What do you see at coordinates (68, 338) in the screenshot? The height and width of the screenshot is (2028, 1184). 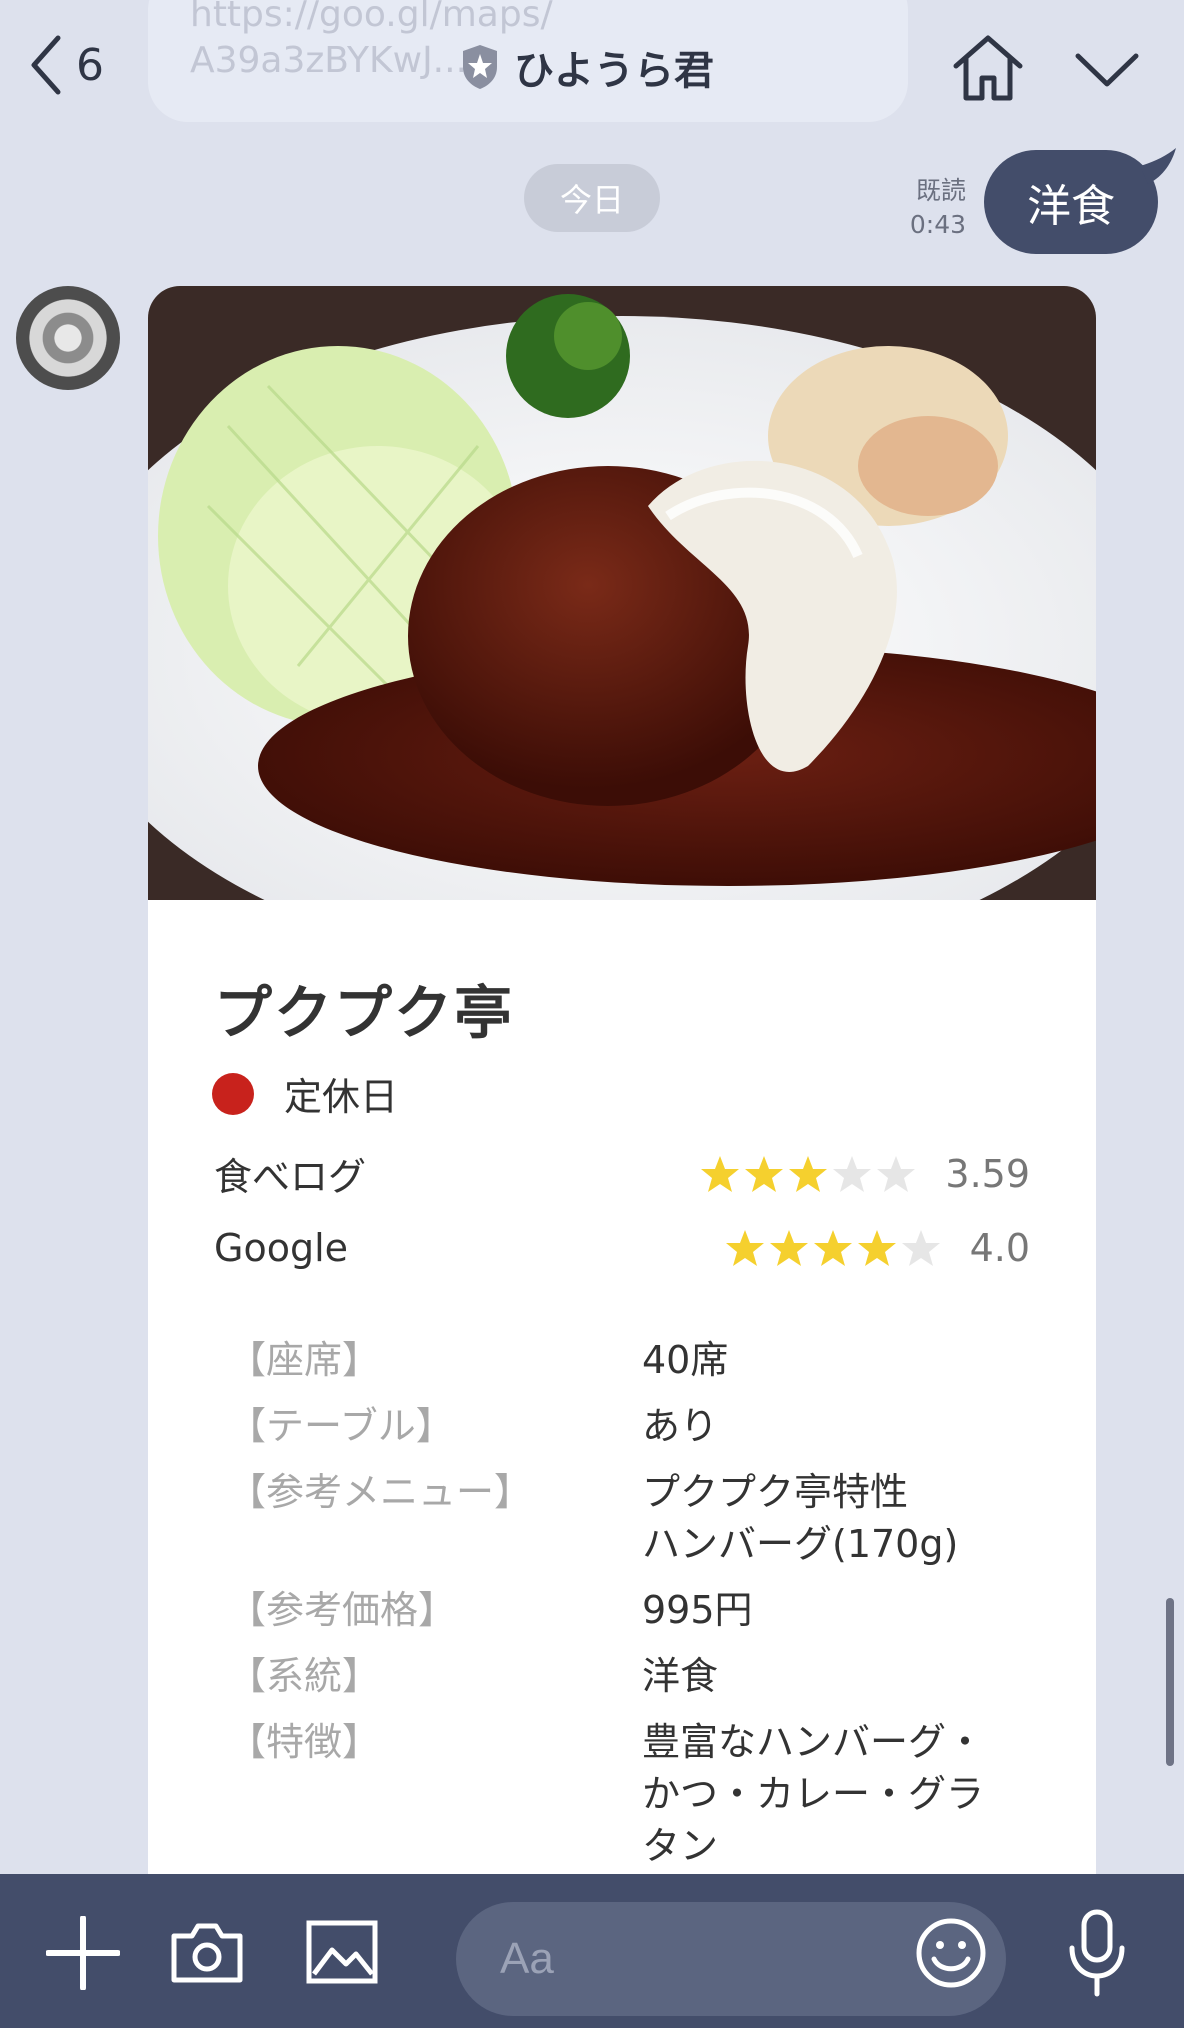 I see `avatar` at bounding box center [68, 338].